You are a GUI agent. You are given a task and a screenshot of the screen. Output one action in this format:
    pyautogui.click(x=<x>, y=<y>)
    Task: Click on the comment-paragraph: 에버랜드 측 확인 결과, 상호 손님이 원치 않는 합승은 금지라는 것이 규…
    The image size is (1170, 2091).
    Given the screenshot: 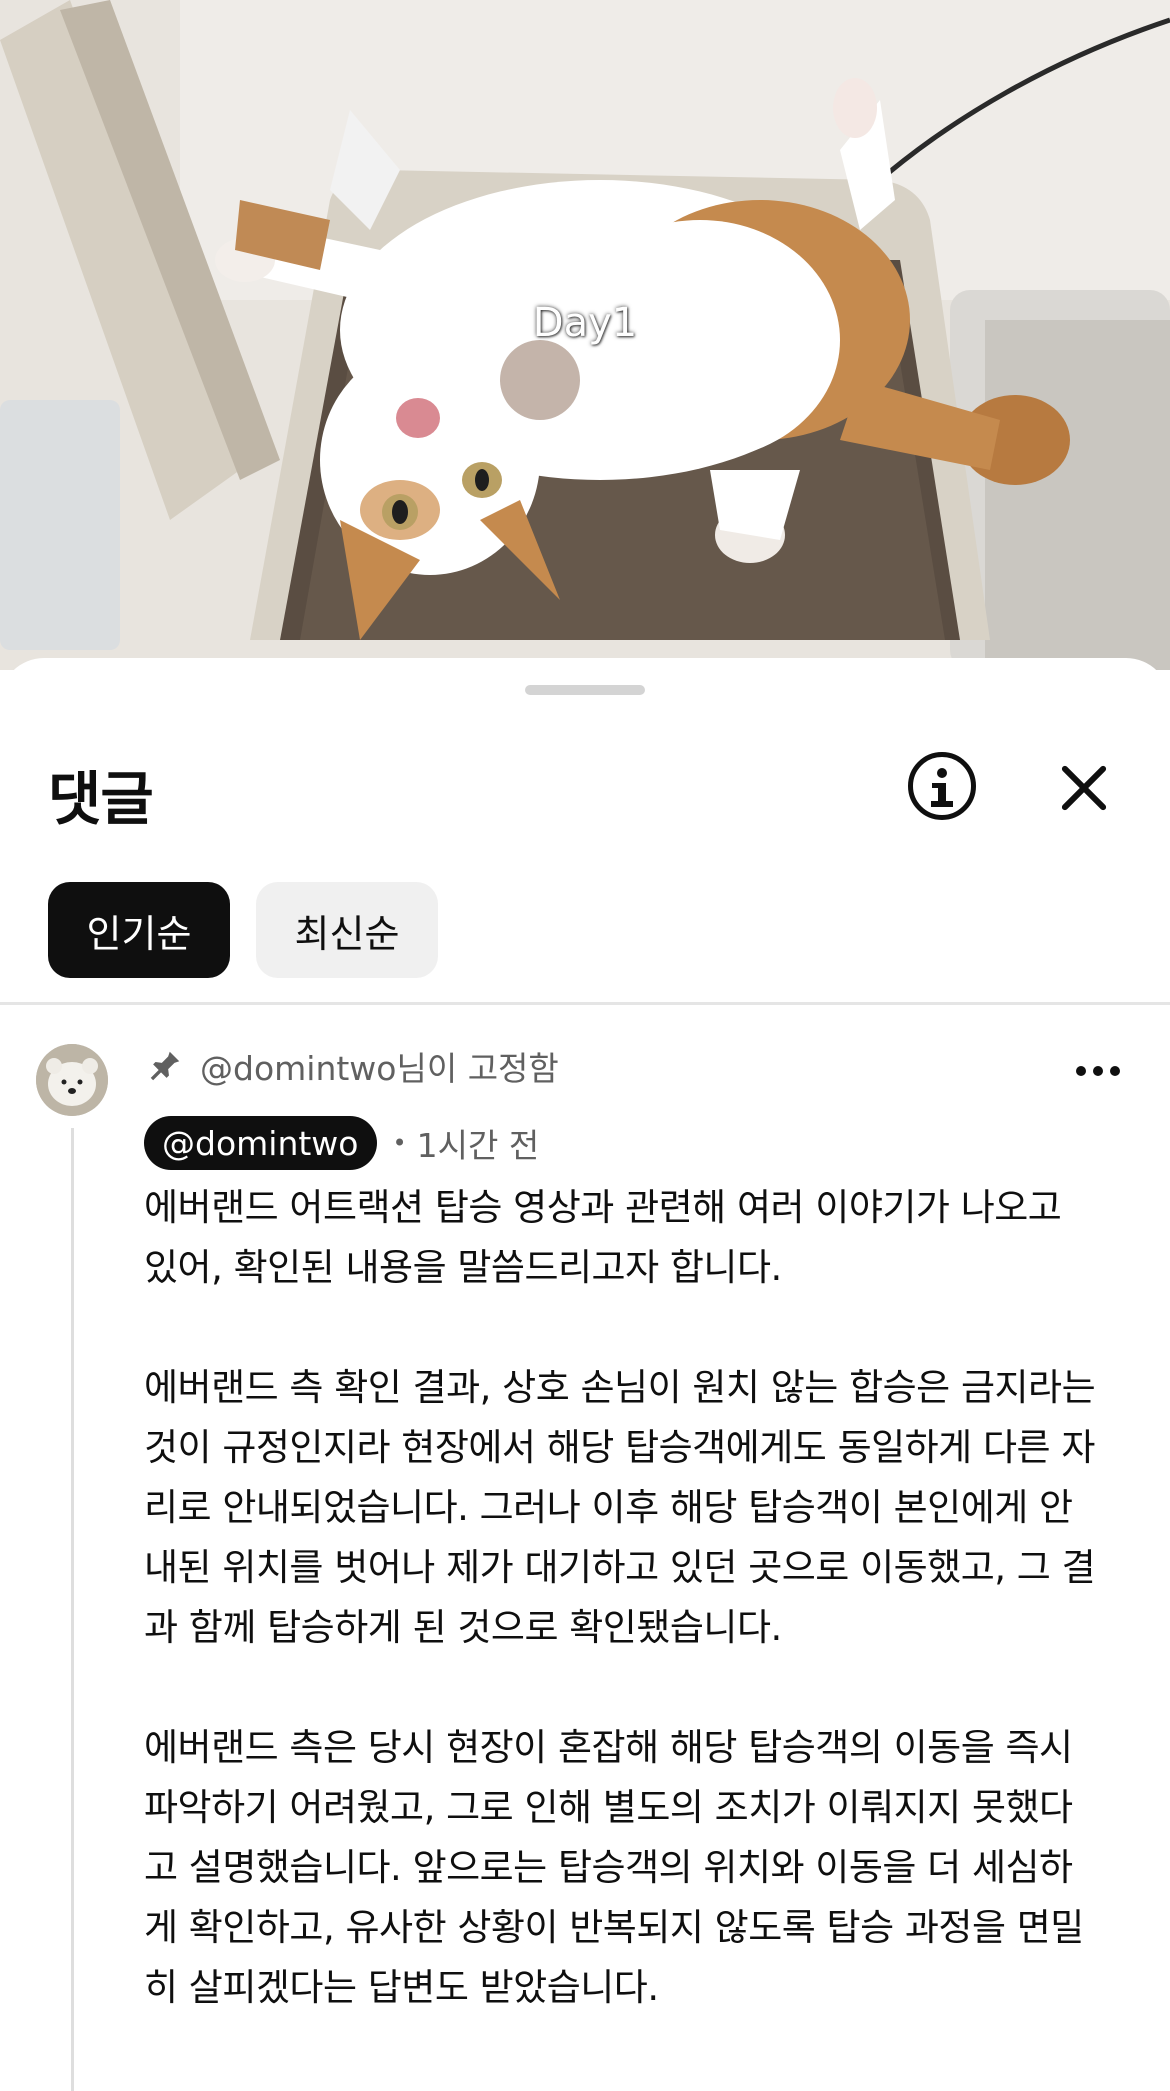 What is the action you would take?
    pyautogui.click(x=620, y=1507)
    